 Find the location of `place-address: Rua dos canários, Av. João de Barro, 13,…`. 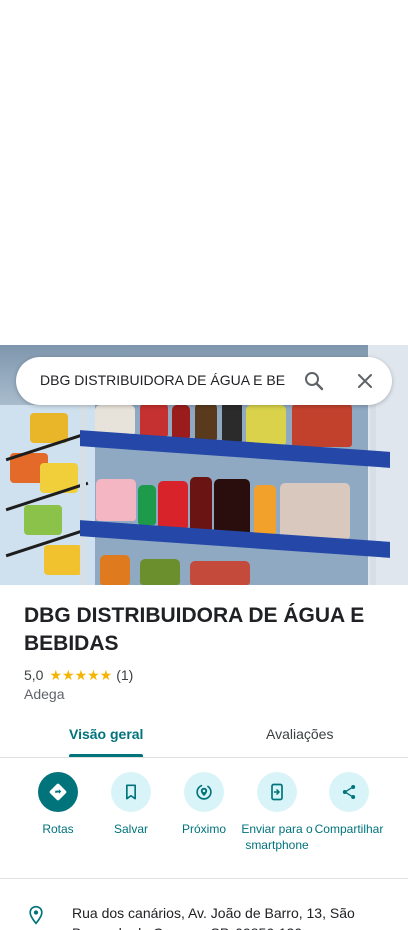

place-address: Rua dos canários, Av. João de Barro, 13,… is located at coordinates (222, 916).